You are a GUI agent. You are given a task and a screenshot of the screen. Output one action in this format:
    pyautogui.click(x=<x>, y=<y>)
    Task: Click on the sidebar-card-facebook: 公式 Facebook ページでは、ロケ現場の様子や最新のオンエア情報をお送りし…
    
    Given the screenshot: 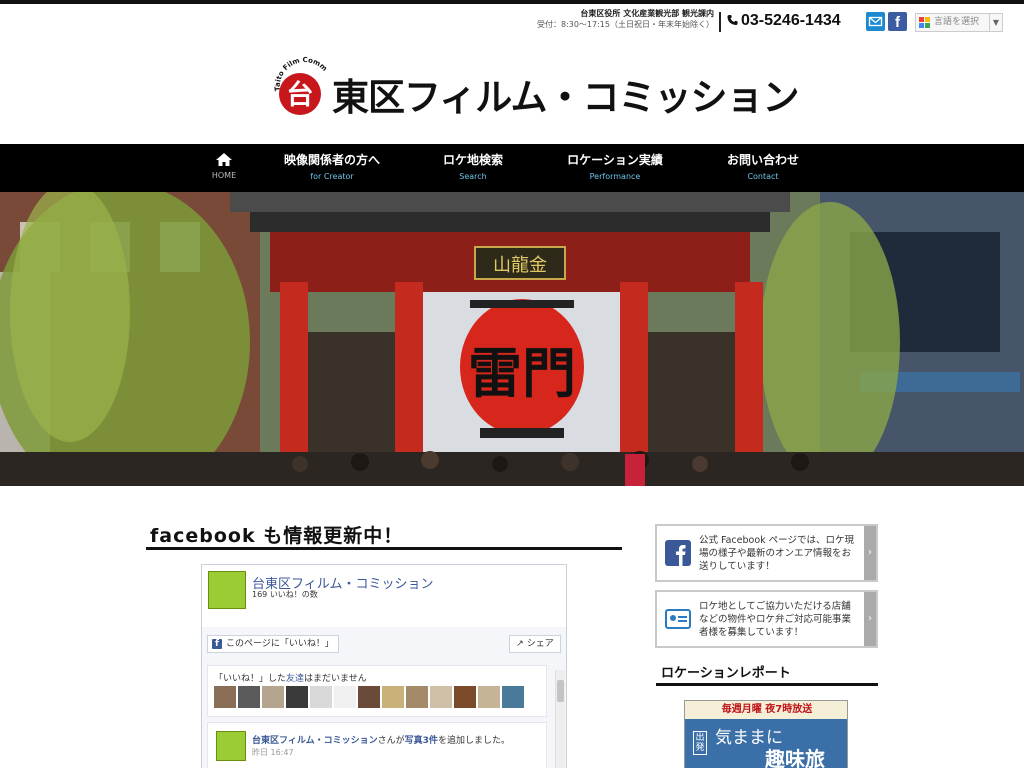 What is the action you would take?
    pyautogui.click(x=766, y=553)
    